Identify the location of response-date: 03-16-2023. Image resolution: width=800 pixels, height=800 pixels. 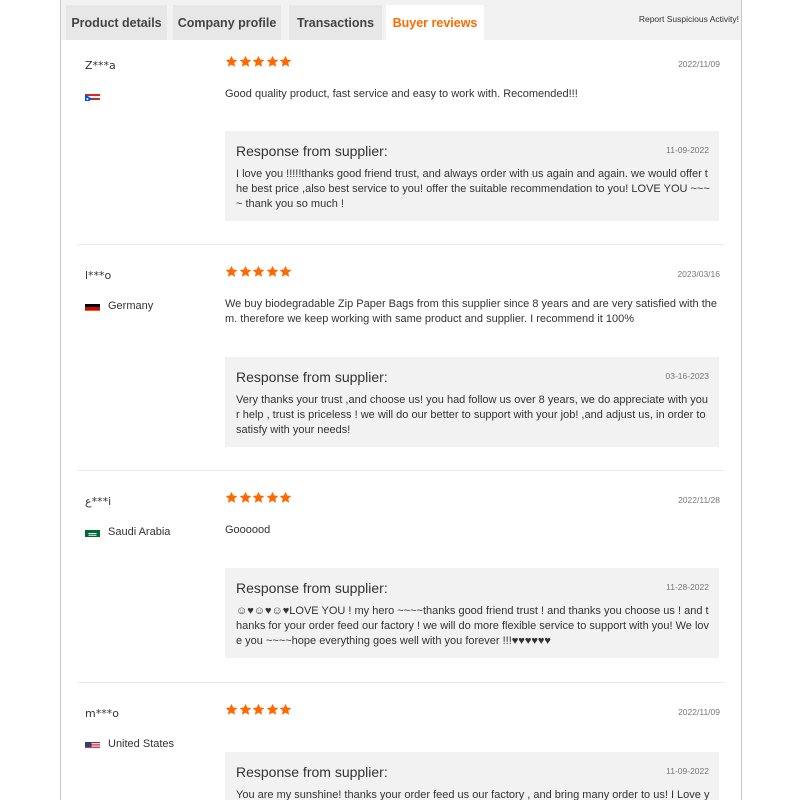
(687, 376).